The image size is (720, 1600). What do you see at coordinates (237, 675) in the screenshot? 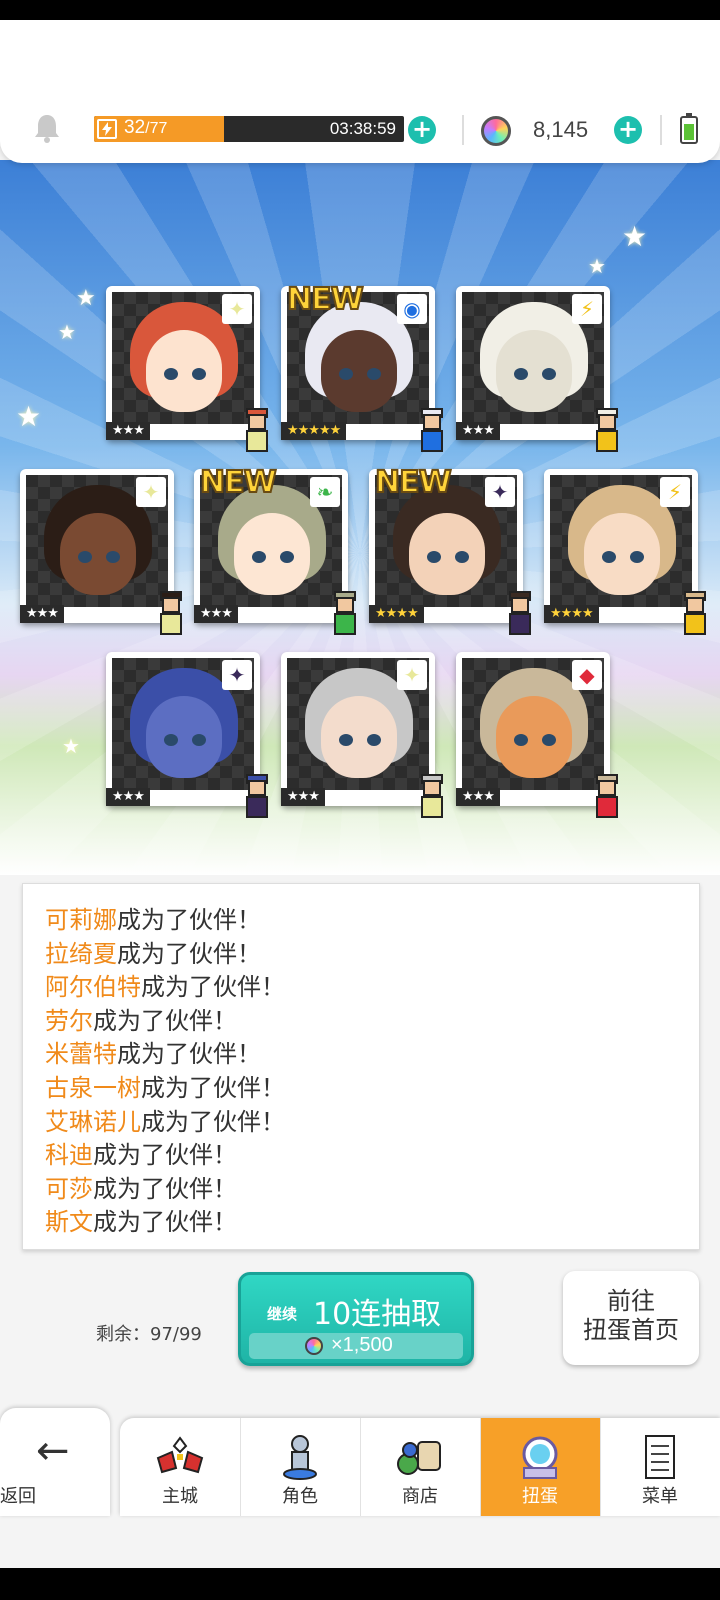
I see `dark-star-icon: ✦` at bounding box center [237, 675].